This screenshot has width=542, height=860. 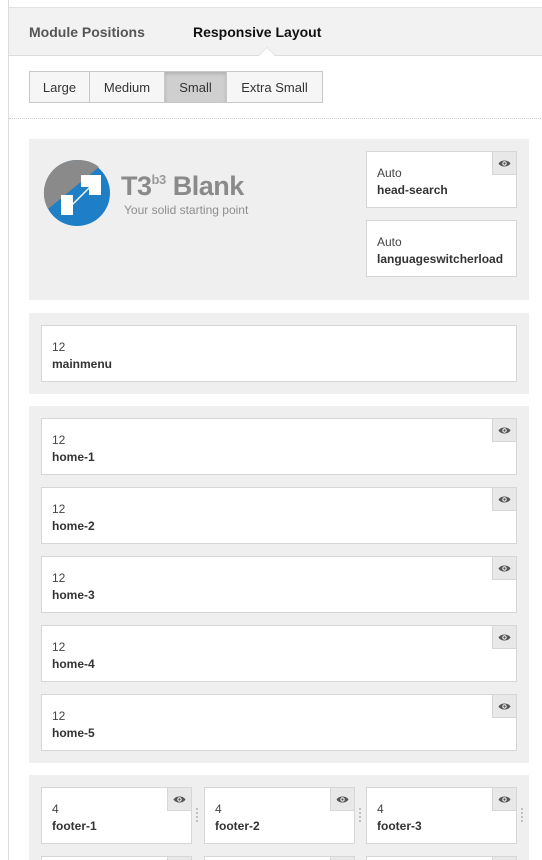 What do you see at coordinates (275, 118) in the screenshot?
I see `dotted-divider` at bounding box center [275, 118].